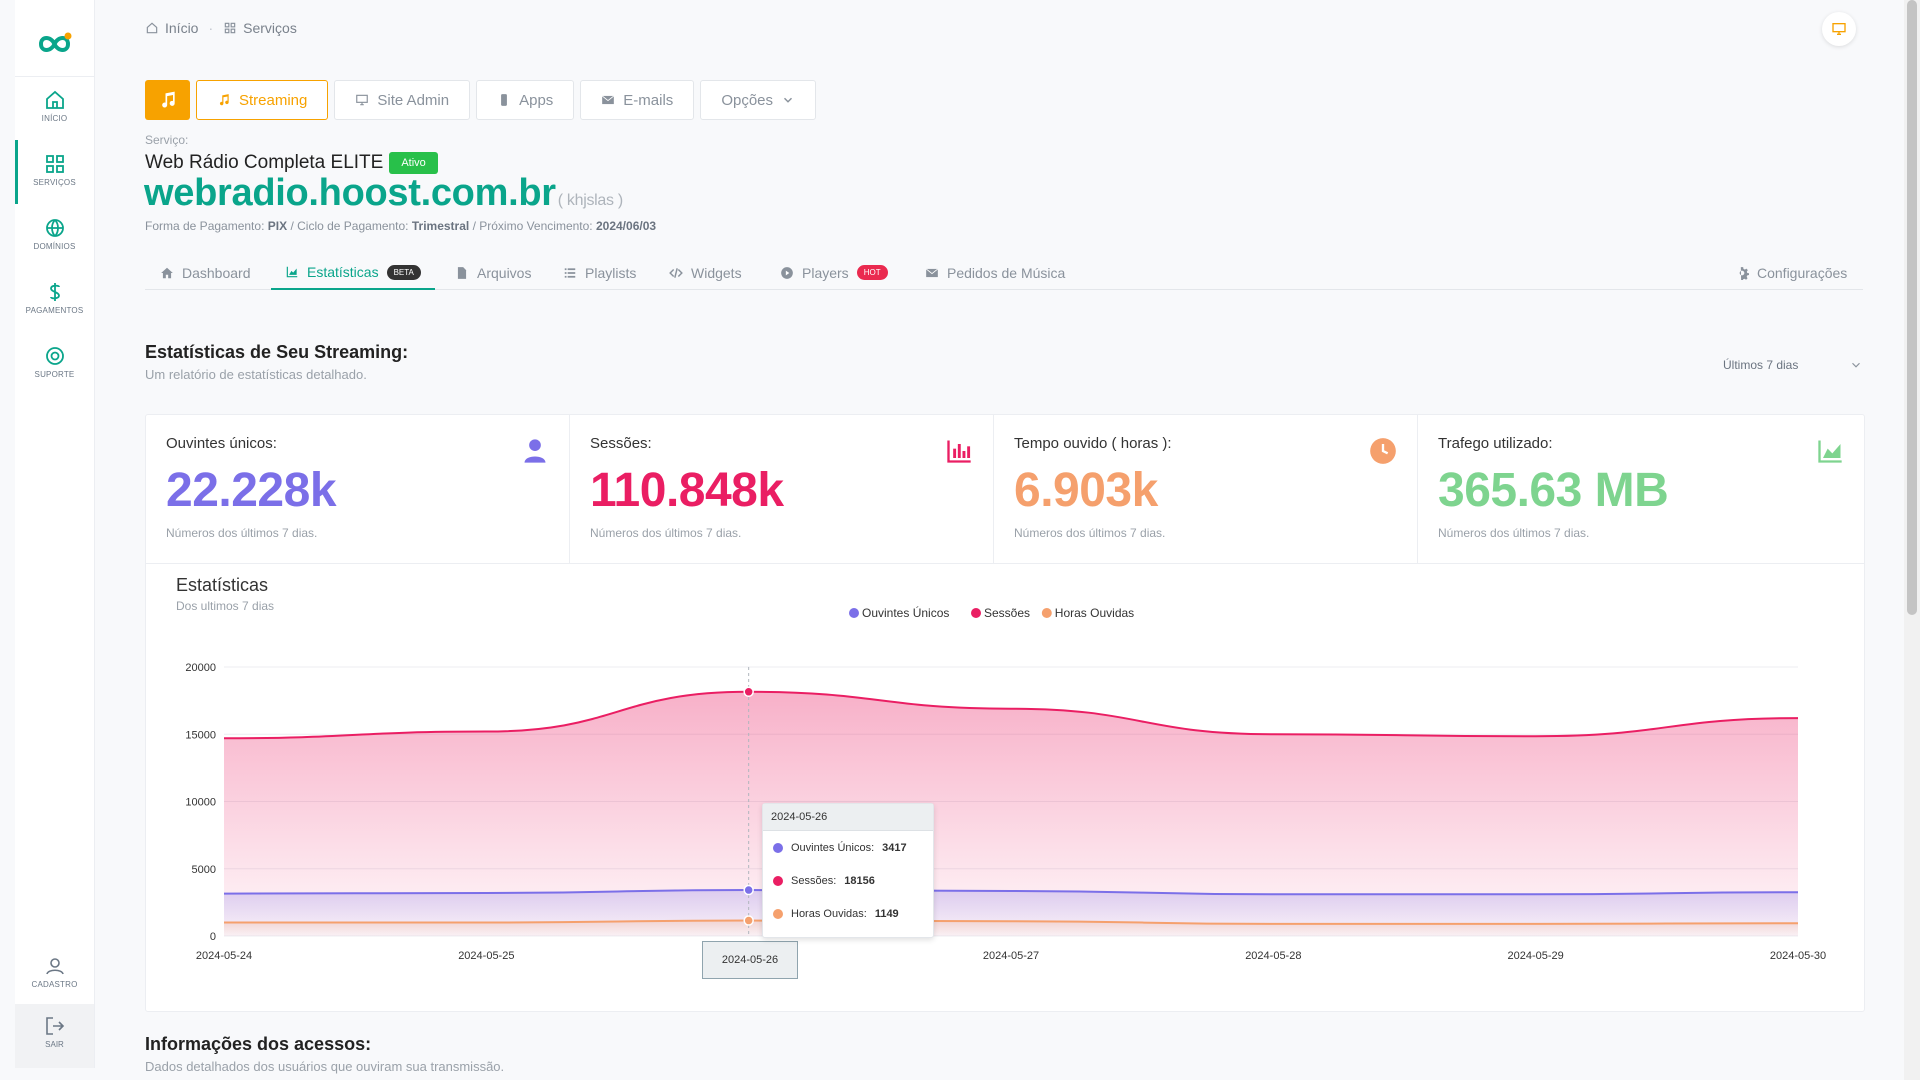  I want to click on sidebar-item-inicio: INÍCIO, so click(54, 110).